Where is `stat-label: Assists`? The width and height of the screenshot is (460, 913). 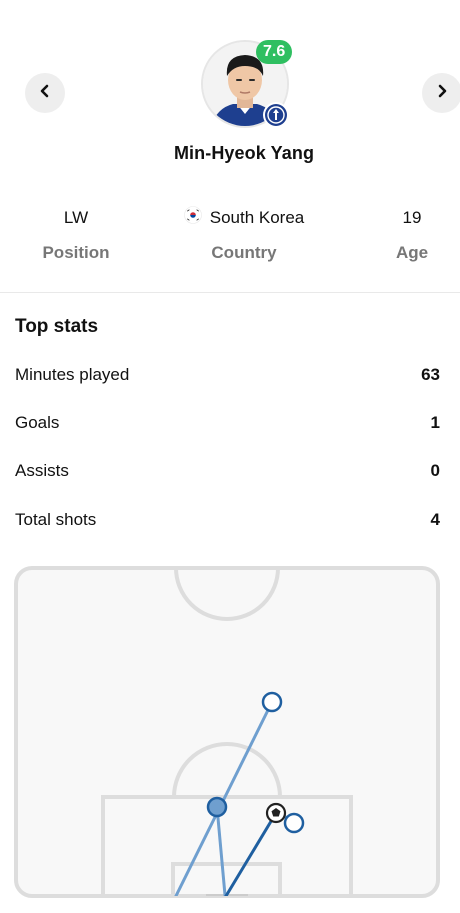 stat-label: Assists is located at coordinates (42, 470).